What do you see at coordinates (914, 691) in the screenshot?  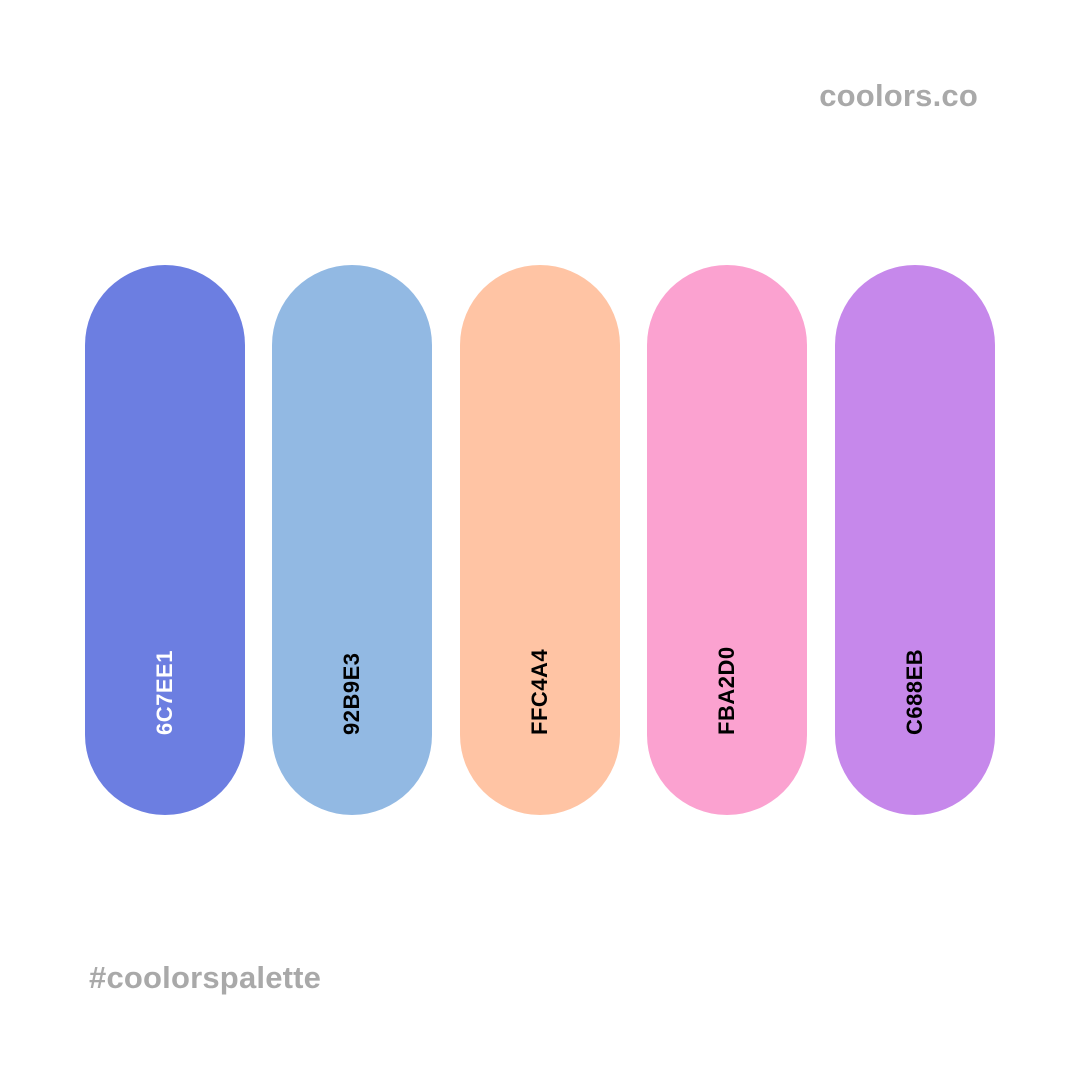 I see `swatch-hex-label: C688EB` at bounding box center [914, 691].